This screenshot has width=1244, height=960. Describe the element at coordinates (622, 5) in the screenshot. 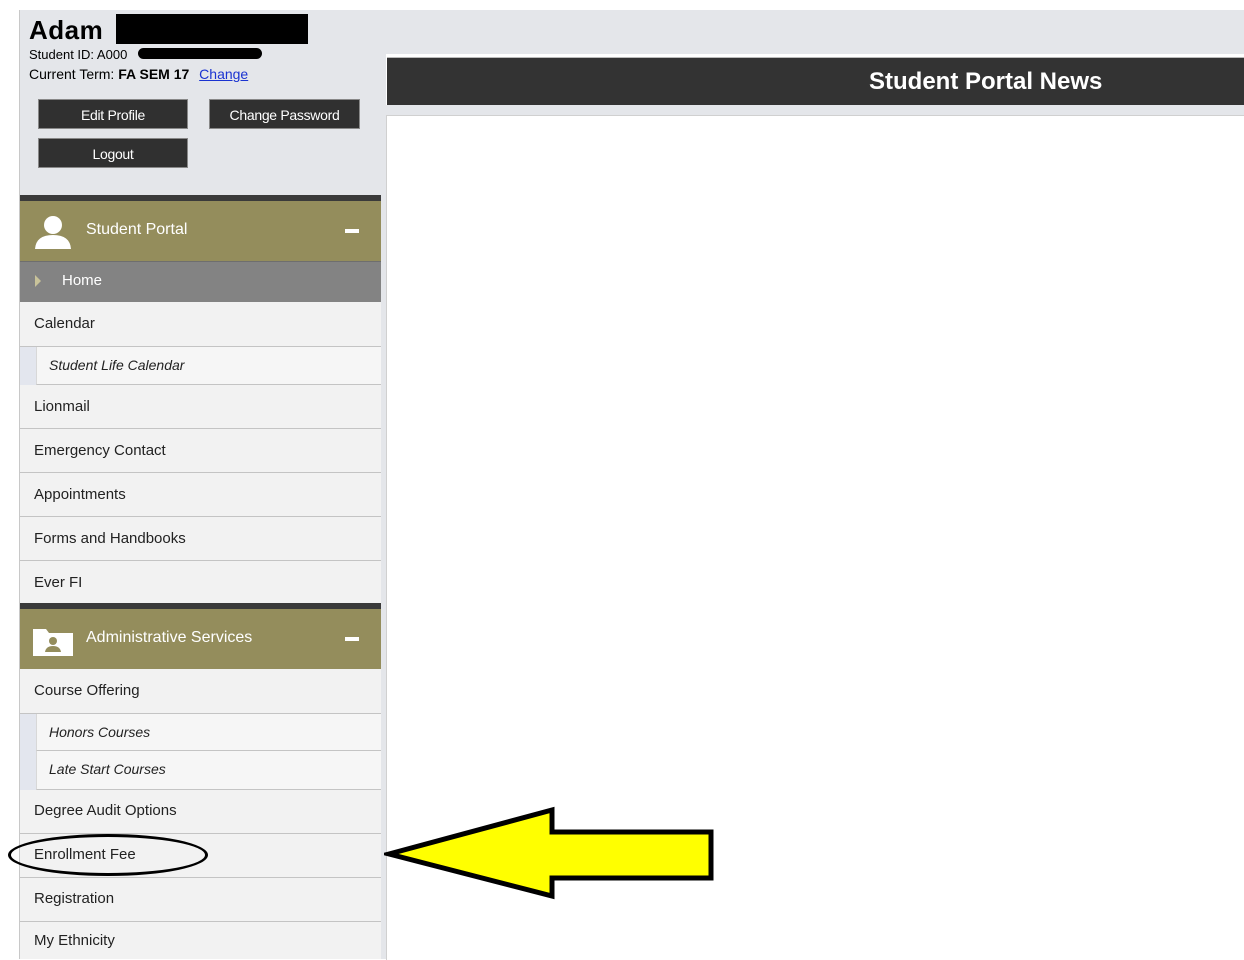

I see `top-strip` at that location.